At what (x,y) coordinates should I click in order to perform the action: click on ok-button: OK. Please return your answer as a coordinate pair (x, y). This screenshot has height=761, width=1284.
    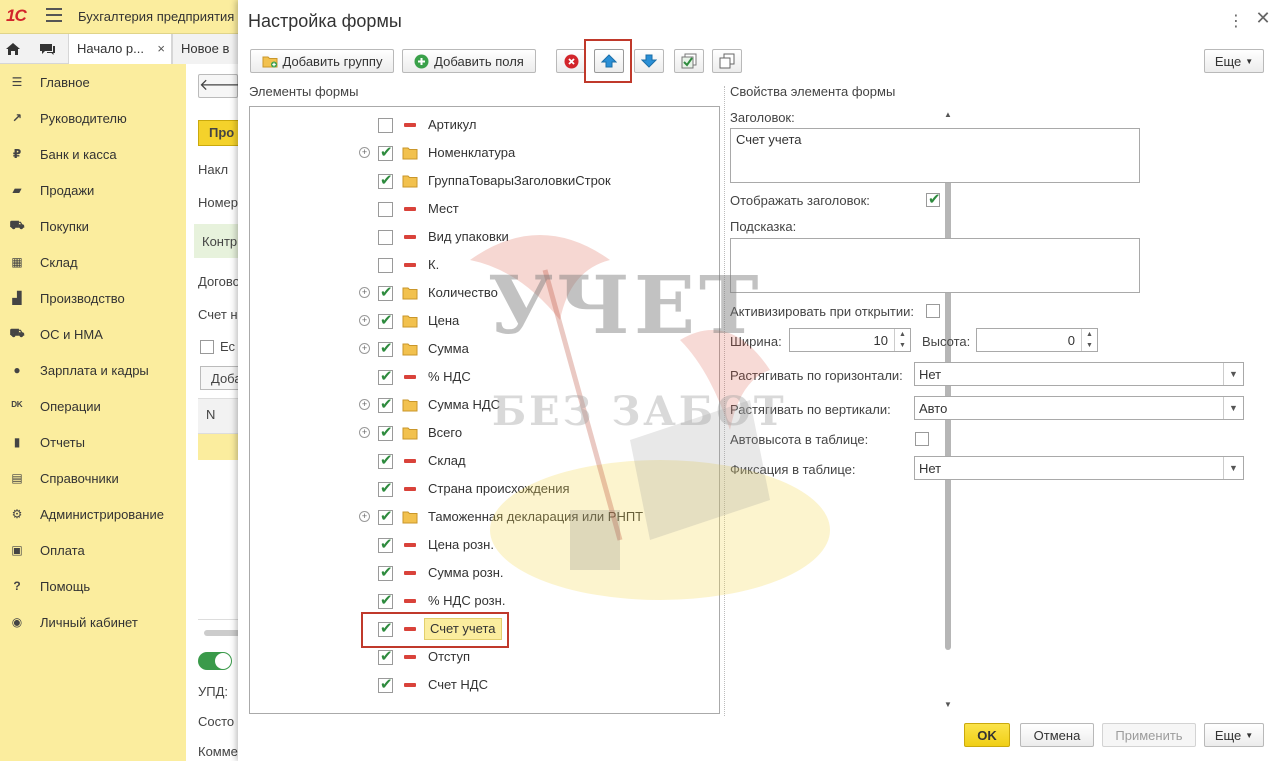
    Looking at the image, I should click on (987, 735).